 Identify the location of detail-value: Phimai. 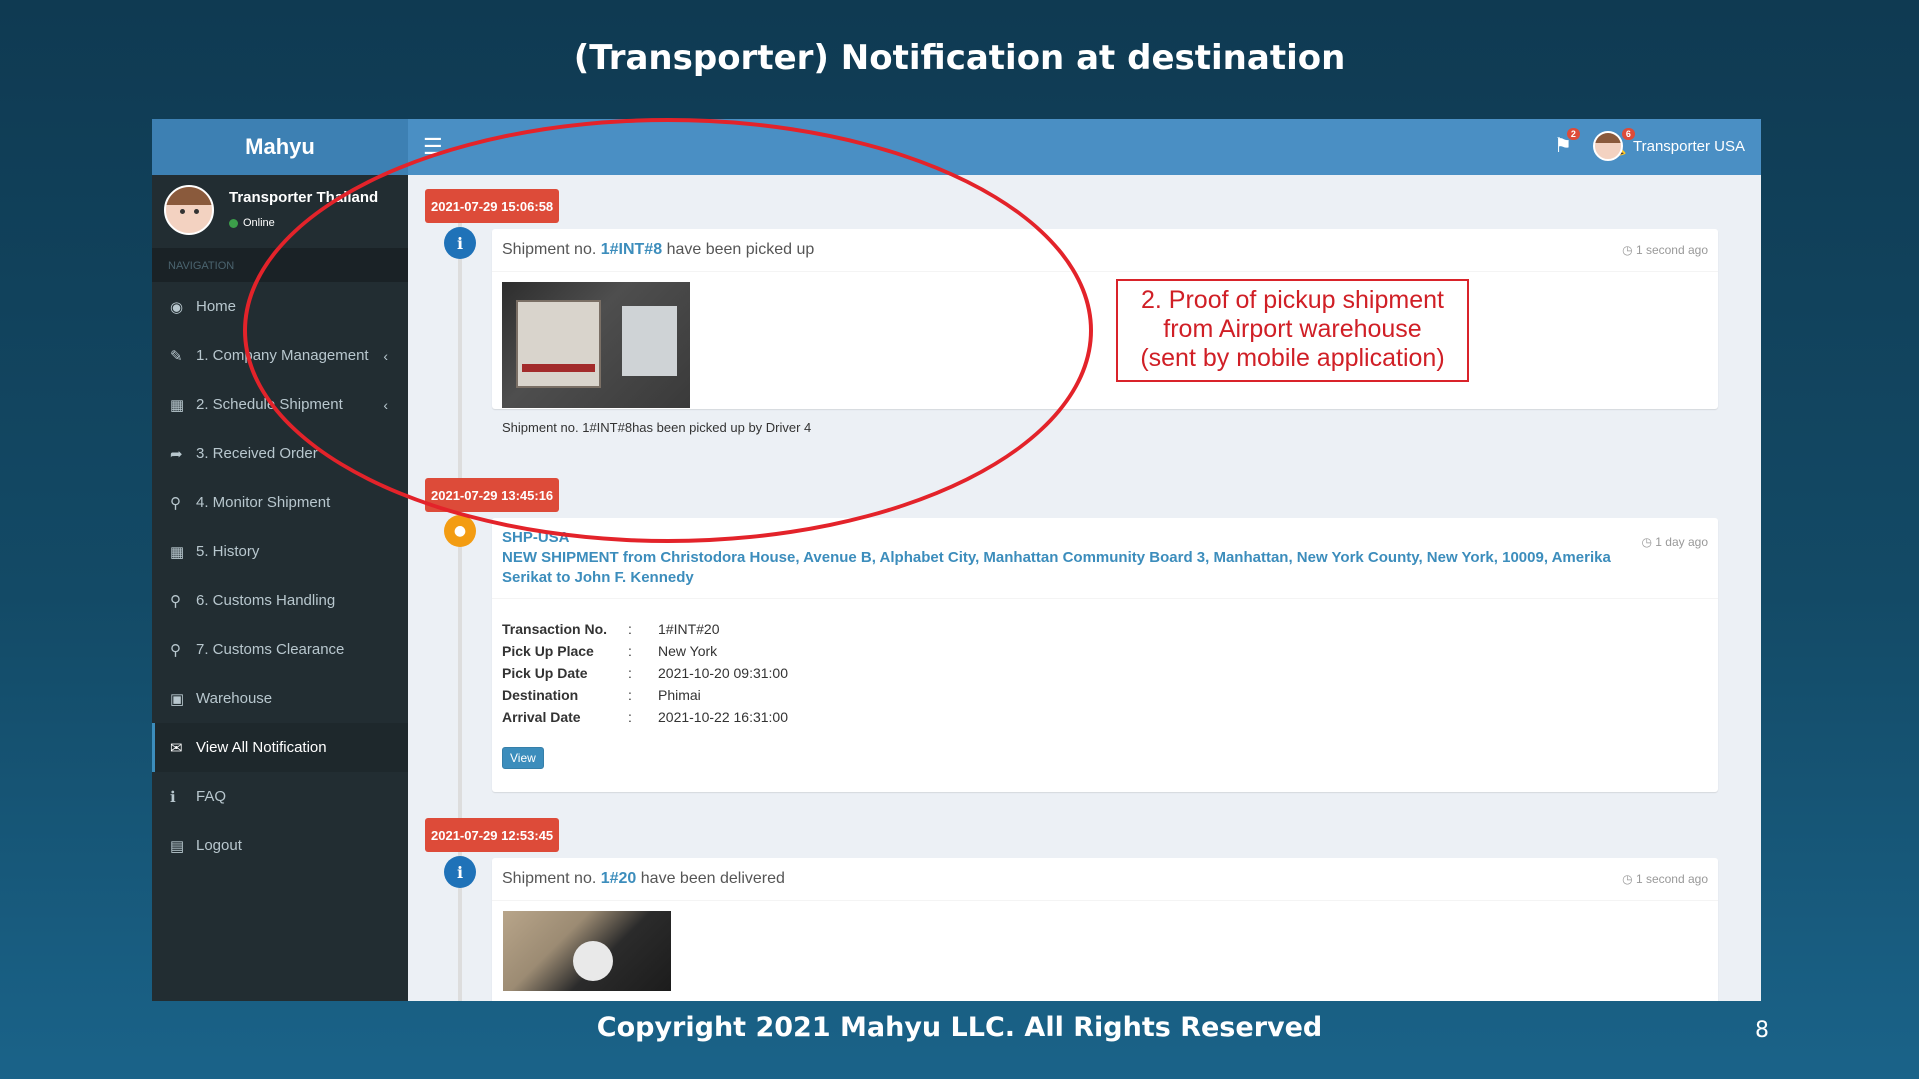
(679, 695).